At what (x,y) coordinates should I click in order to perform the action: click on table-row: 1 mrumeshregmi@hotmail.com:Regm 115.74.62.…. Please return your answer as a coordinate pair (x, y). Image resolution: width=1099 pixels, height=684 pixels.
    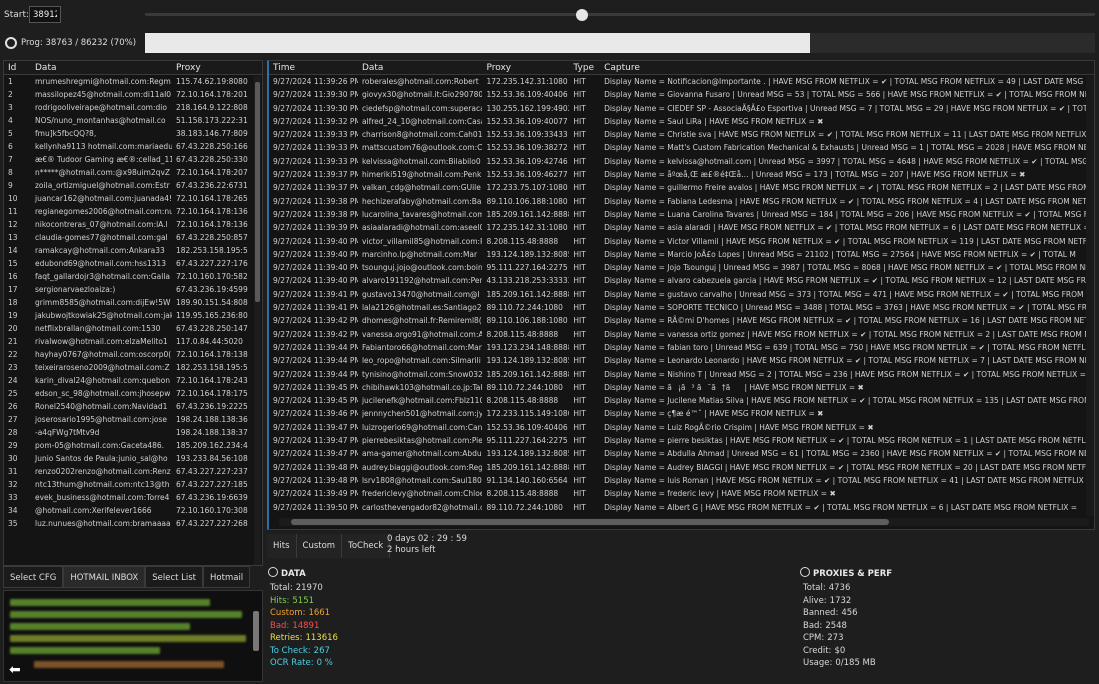
    Looking at the image, I should click on (133, 81).